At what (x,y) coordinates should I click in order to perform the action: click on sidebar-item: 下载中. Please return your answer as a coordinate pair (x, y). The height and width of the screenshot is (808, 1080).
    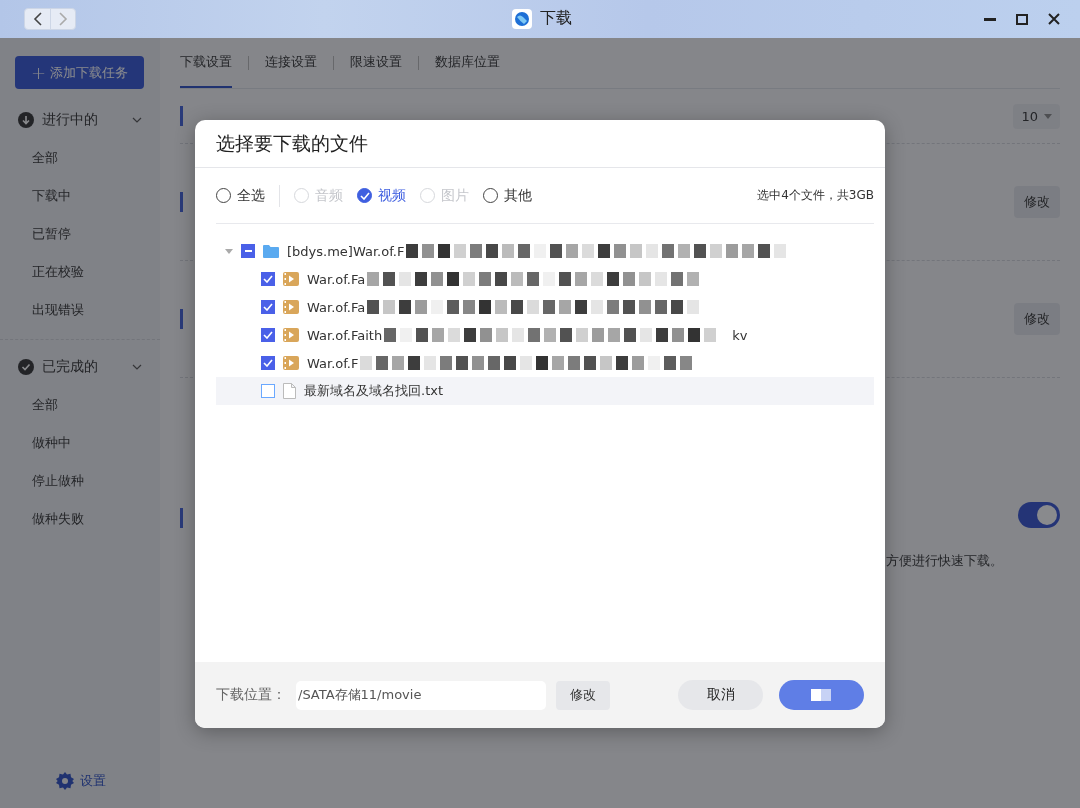
    Looking at the image, I should click on (80, 196).